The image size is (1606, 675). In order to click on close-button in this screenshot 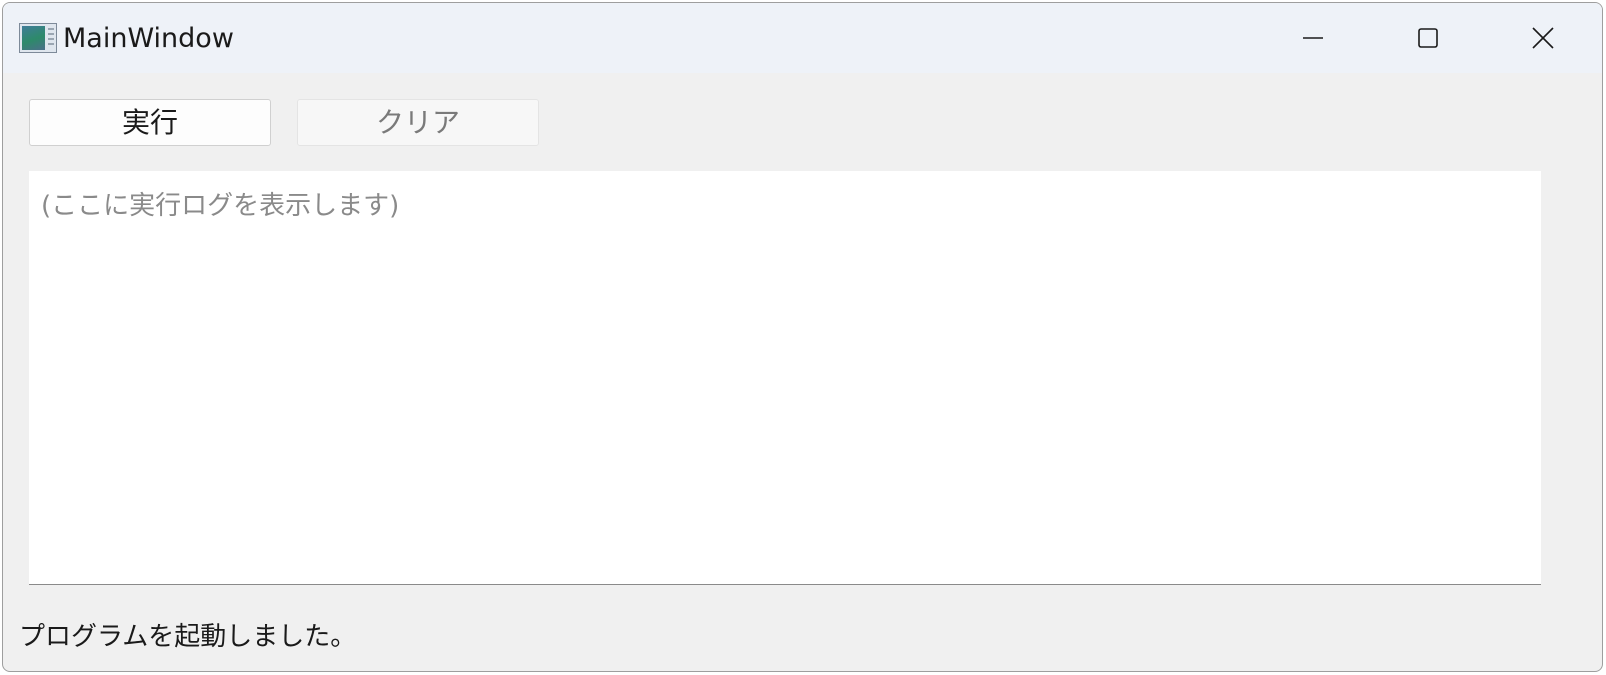, I will do `click(1543, 38)`.